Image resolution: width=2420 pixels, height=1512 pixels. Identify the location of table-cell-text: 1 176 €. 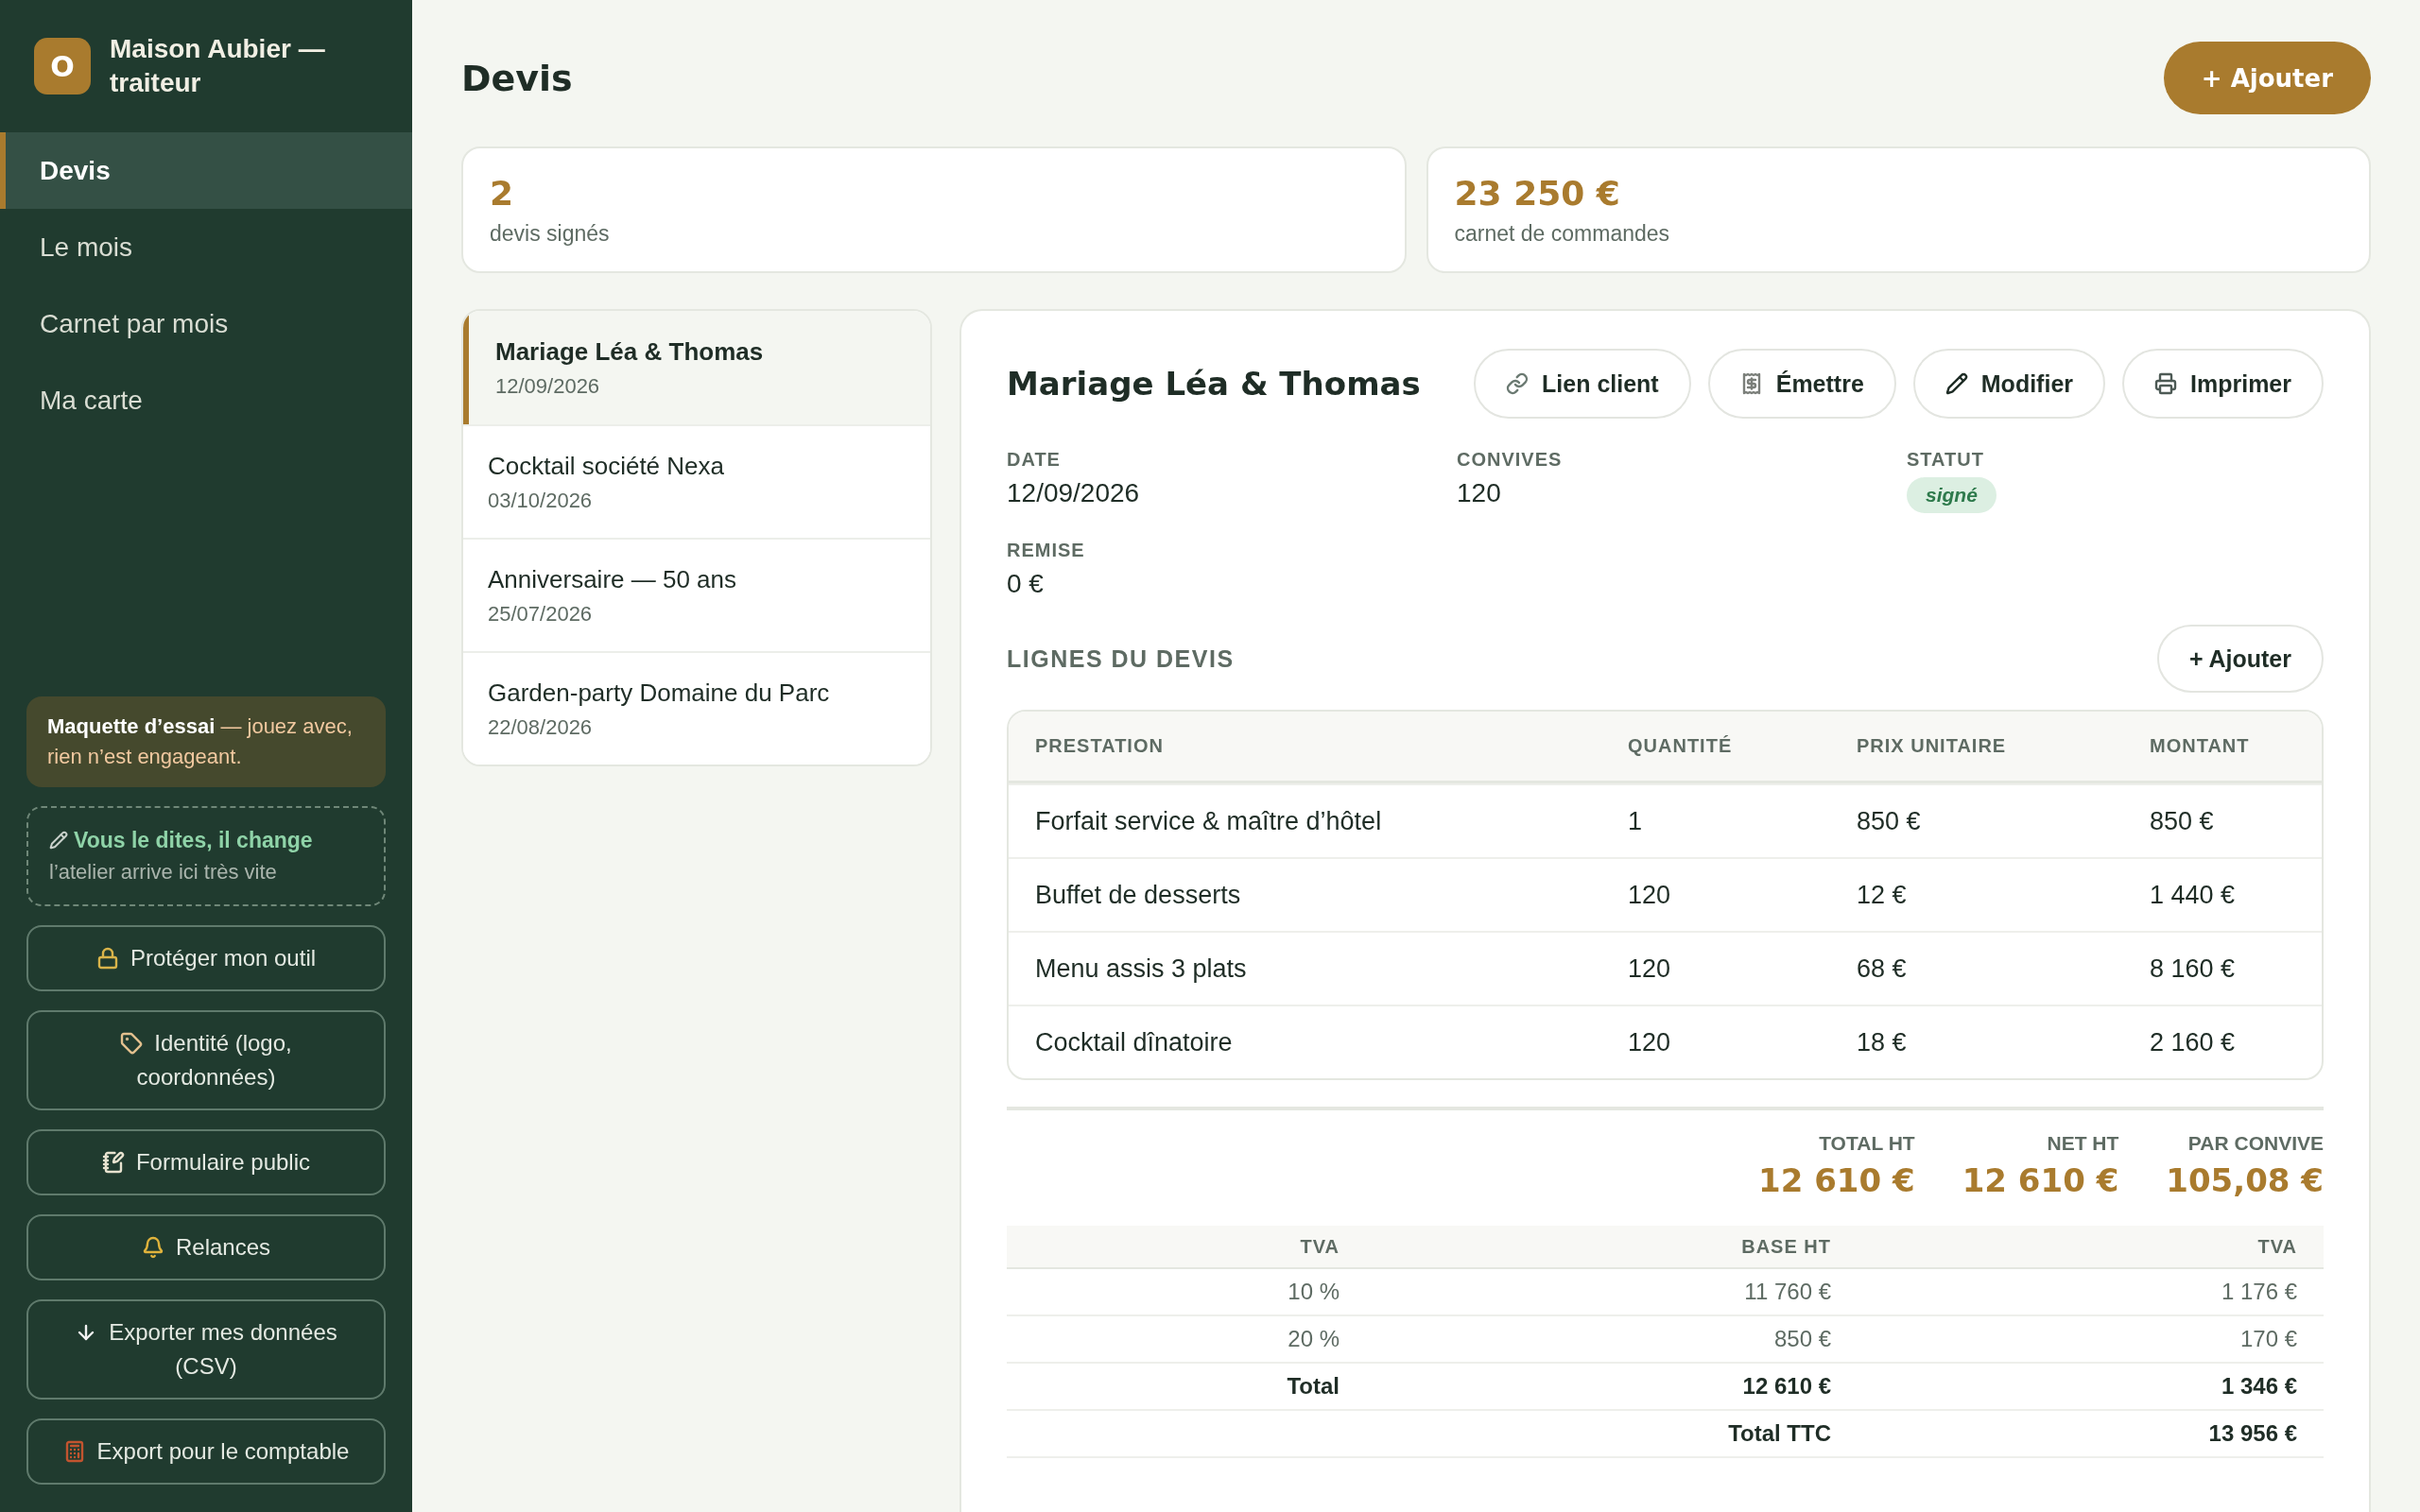
(2259, 1292).